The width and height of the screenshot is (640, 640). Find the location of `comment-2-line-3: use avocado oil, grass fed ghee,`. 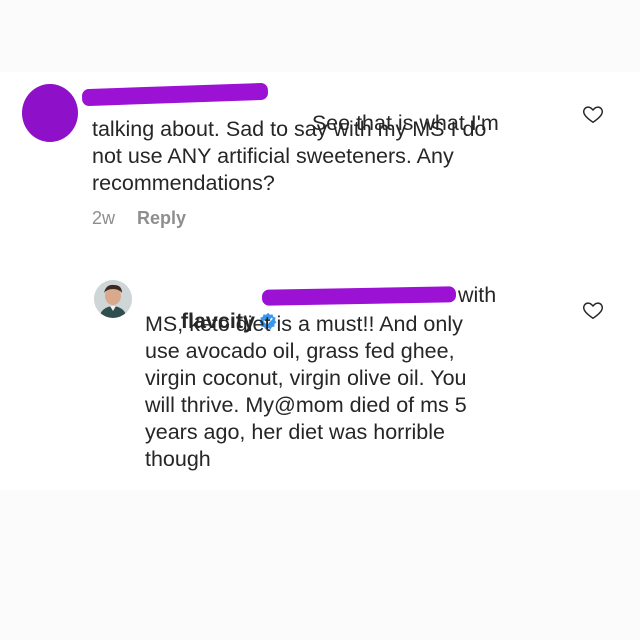

comment-2-line-3: use avocado oil, grass fed ghee, is located at coordinates (300, 351).